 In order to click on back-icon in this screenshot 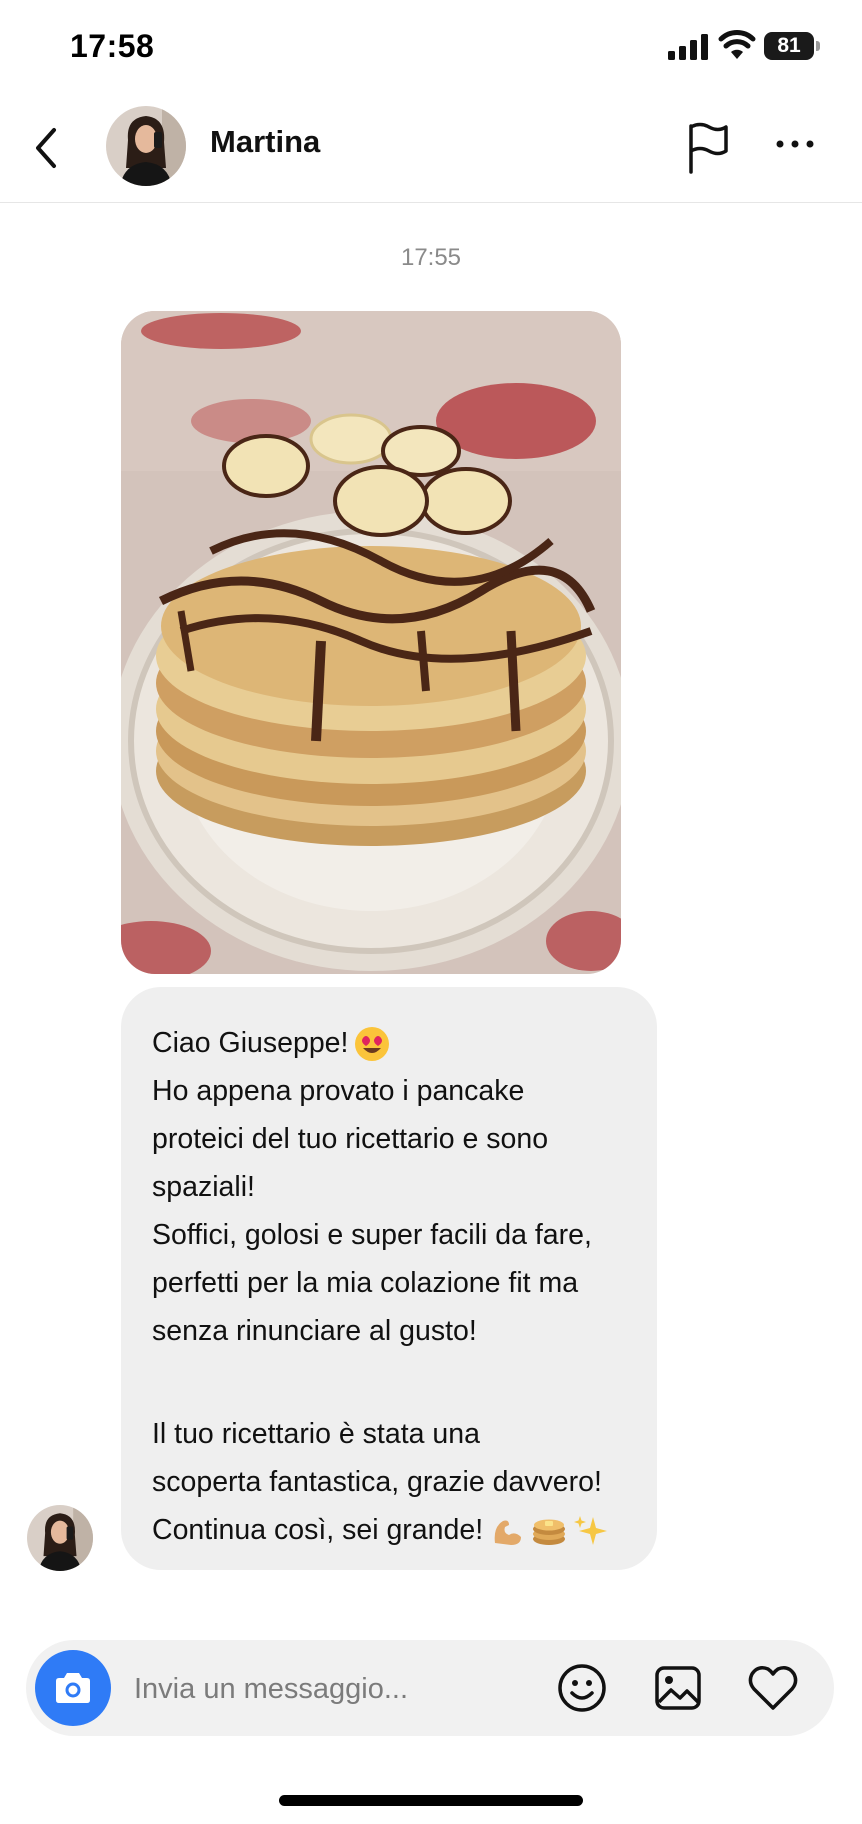, I will do `click(49, 148)`.